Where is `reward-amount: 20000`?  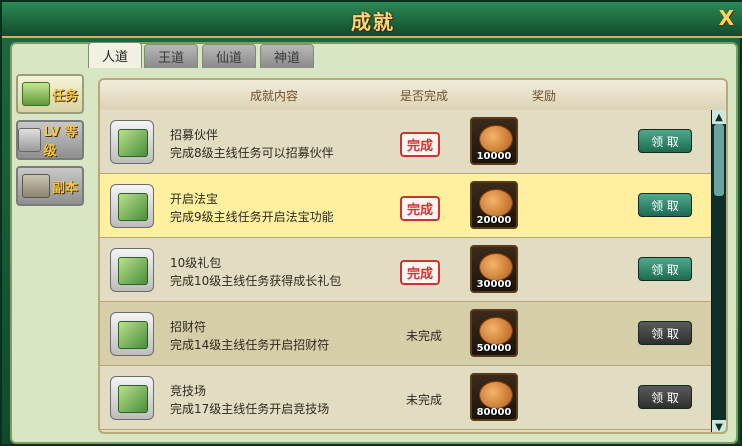 reward-amount: 20000 is located at coordinates (494, 220).